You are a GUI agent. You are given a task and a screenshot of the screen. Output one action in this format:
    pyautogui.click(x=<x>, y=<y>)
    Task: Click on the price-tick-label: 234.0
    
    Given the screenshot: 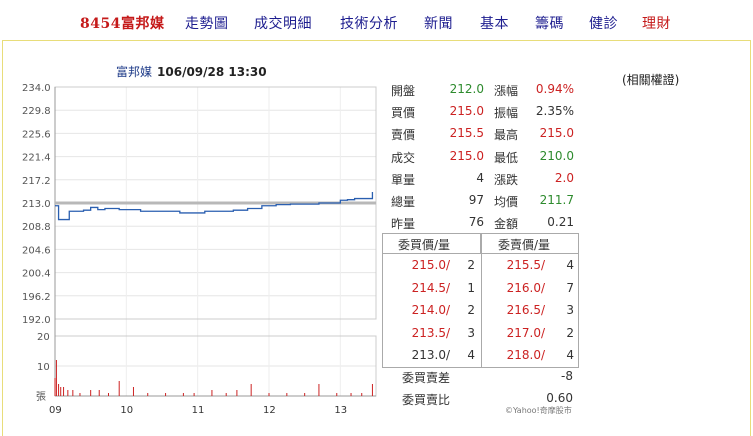 What is the action you would take?
    pyautogui.click(x=36, y=88)
    